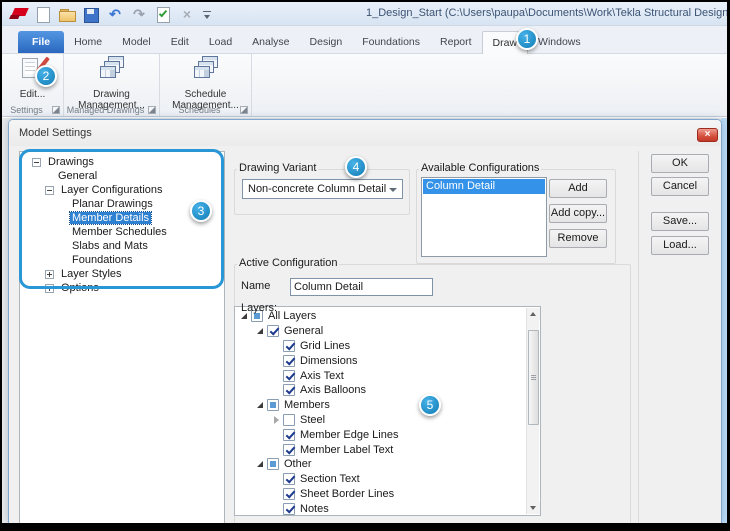  Describe the element at coordinates (484, 186) in the screenshot. I see `list-item-column-detail: Column Detail` at that location.